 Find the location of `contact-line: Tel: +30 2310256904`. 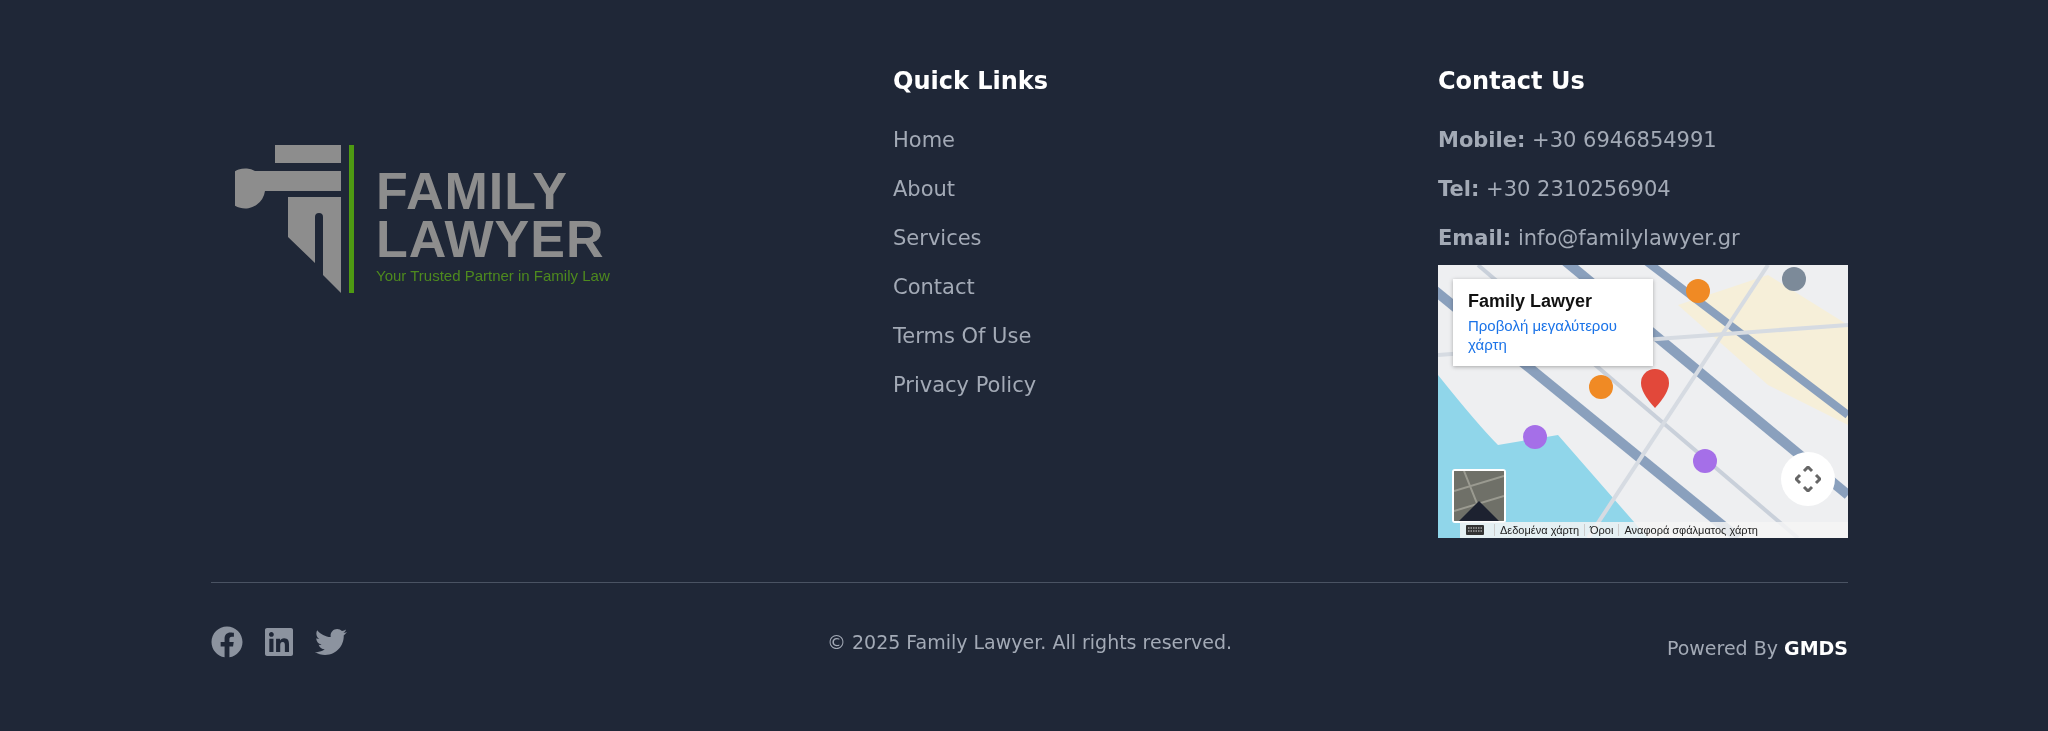

contact-line: Tel: +30 2310256904 is located at coordinates (1555, 189).